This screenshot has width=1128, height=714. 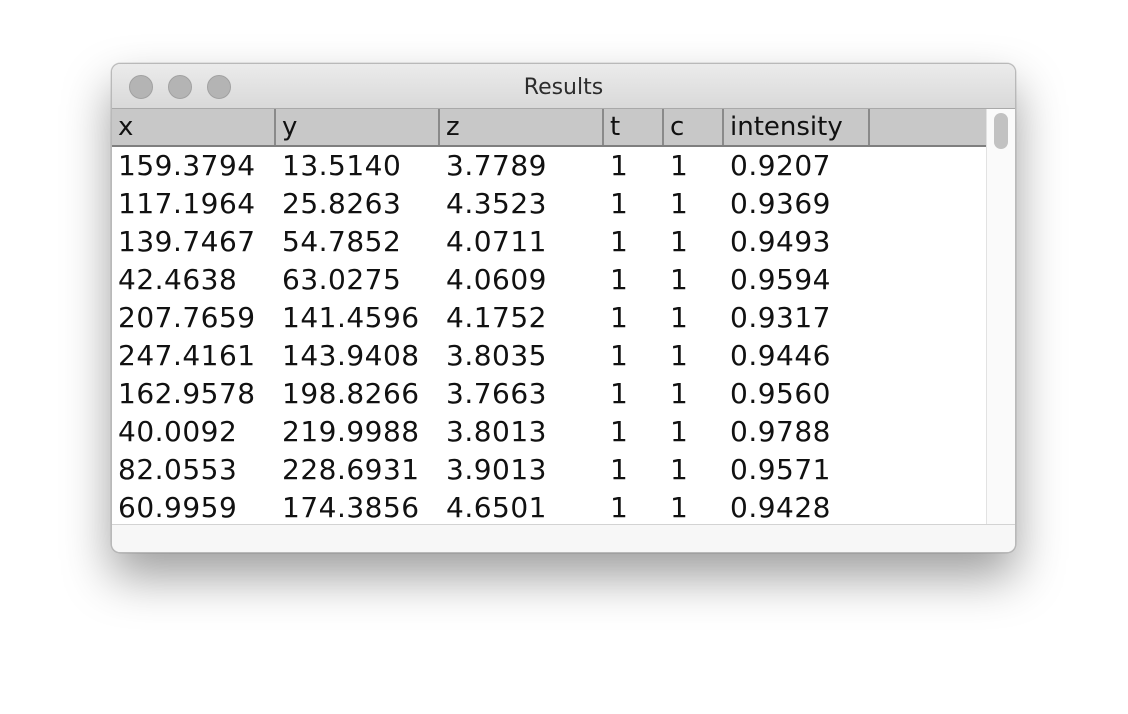 What do you see at coordinates (178, 431) in the screenshot?
I see `cell-x: 40.0092` at bounding box center [178, 431].